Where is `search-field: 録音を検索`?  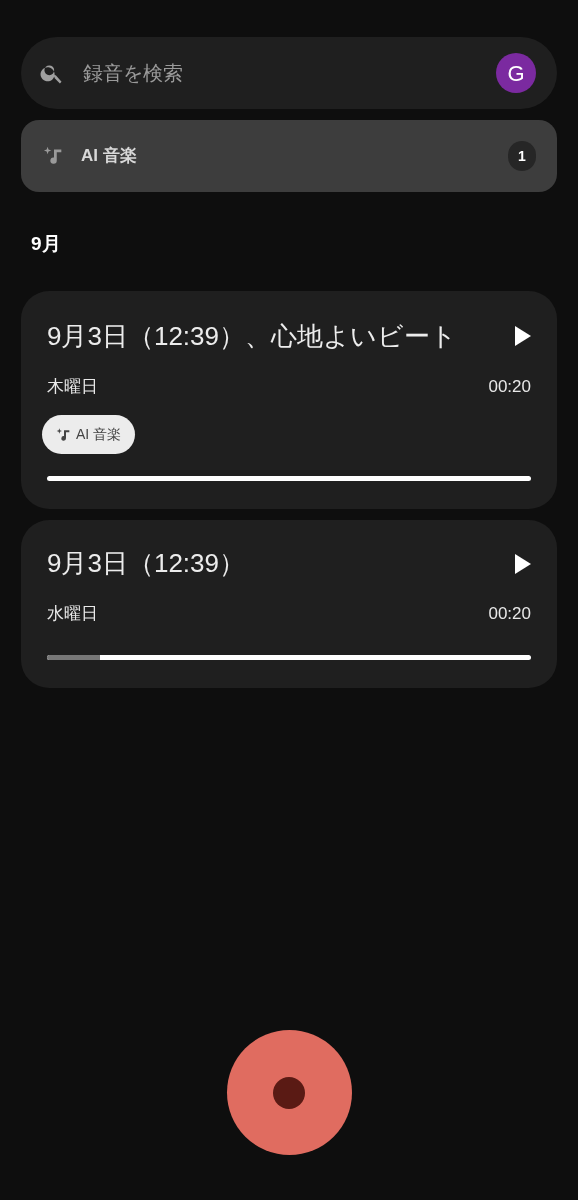
search-field: 録音を検索 is located at coordinates (289, 73).